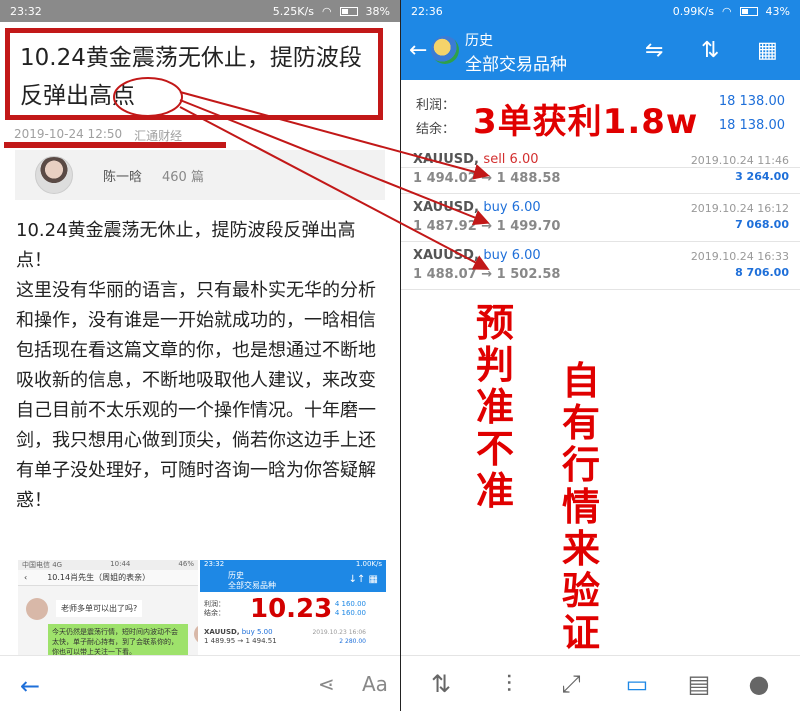 The height and width of the screenshot is (711, 800). I want to click on thumb-time: 23:32, so click(214, 564).